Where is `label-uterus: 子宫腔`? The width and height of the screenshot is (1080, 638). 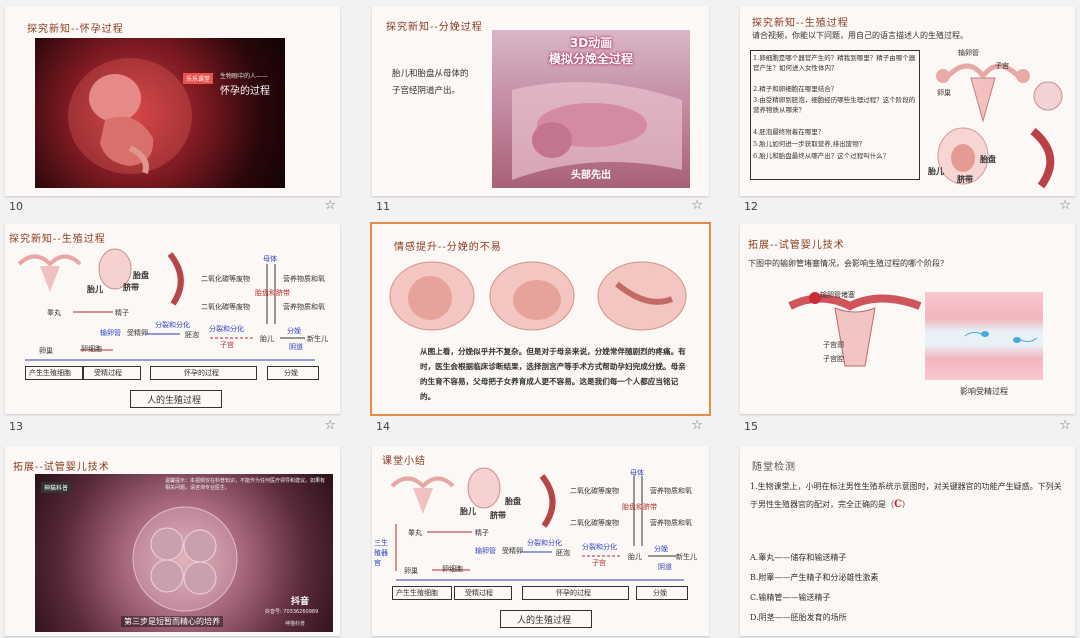 label-uterus: 子宫腔 is located at coordinates (833, 359).